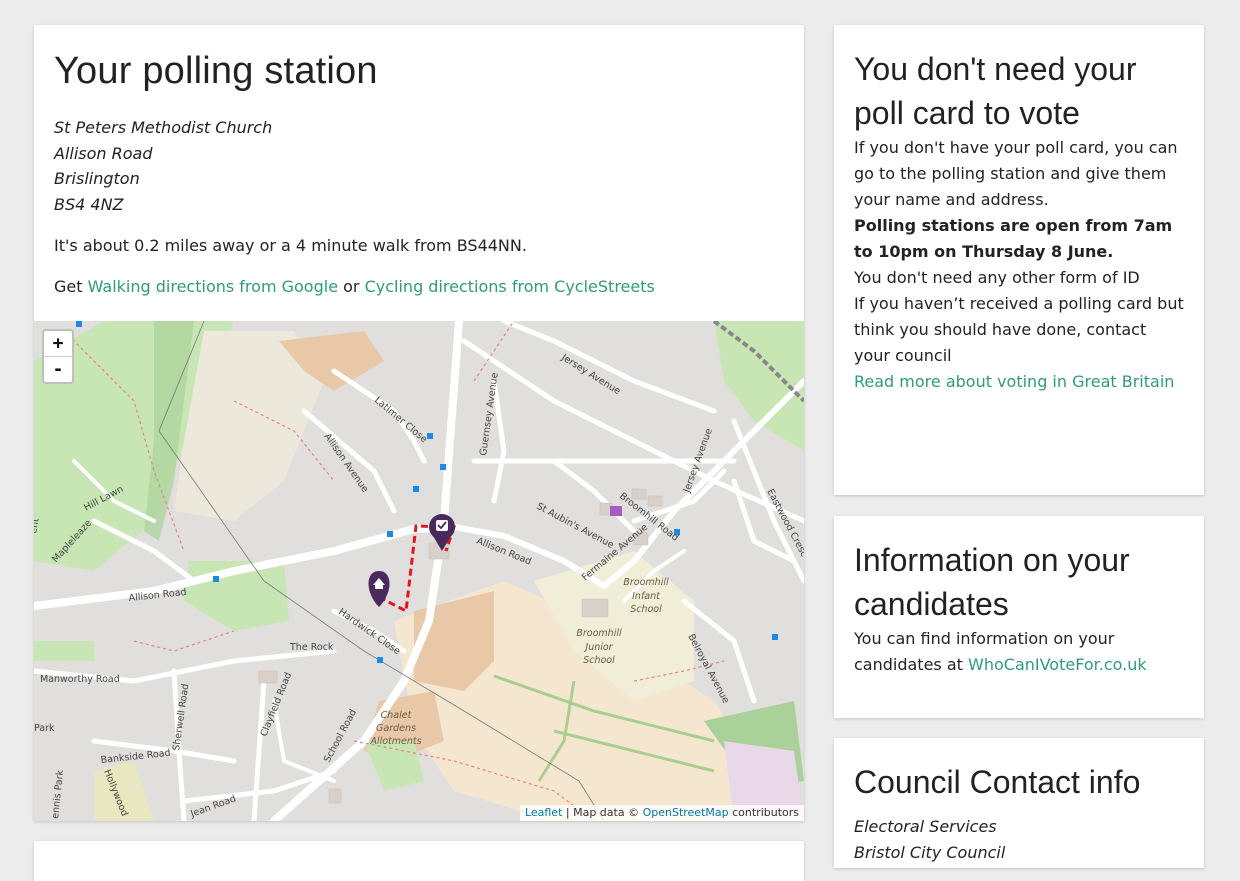  Describe the element at coordinates (395, 741) in the screenshot. I see `map-label: Allotments` at that location.